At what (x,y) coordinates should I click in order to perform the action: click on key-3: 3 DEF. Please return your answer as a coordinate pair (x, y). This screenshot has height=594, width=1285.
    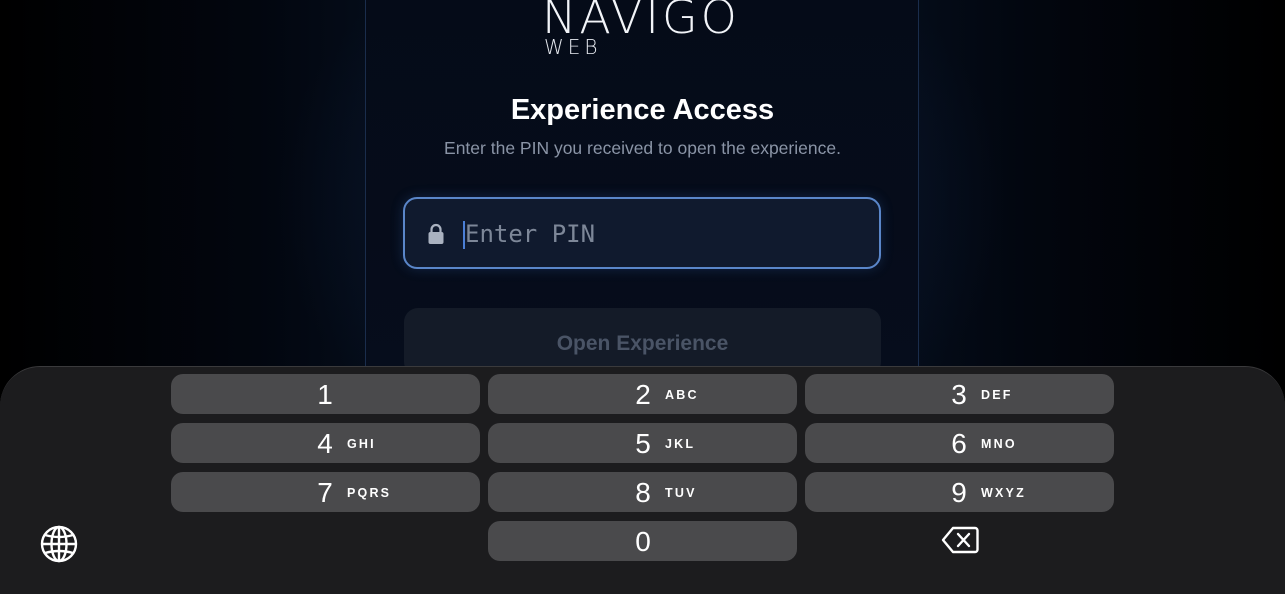
    Looking at the image, I should click on (959, 394).